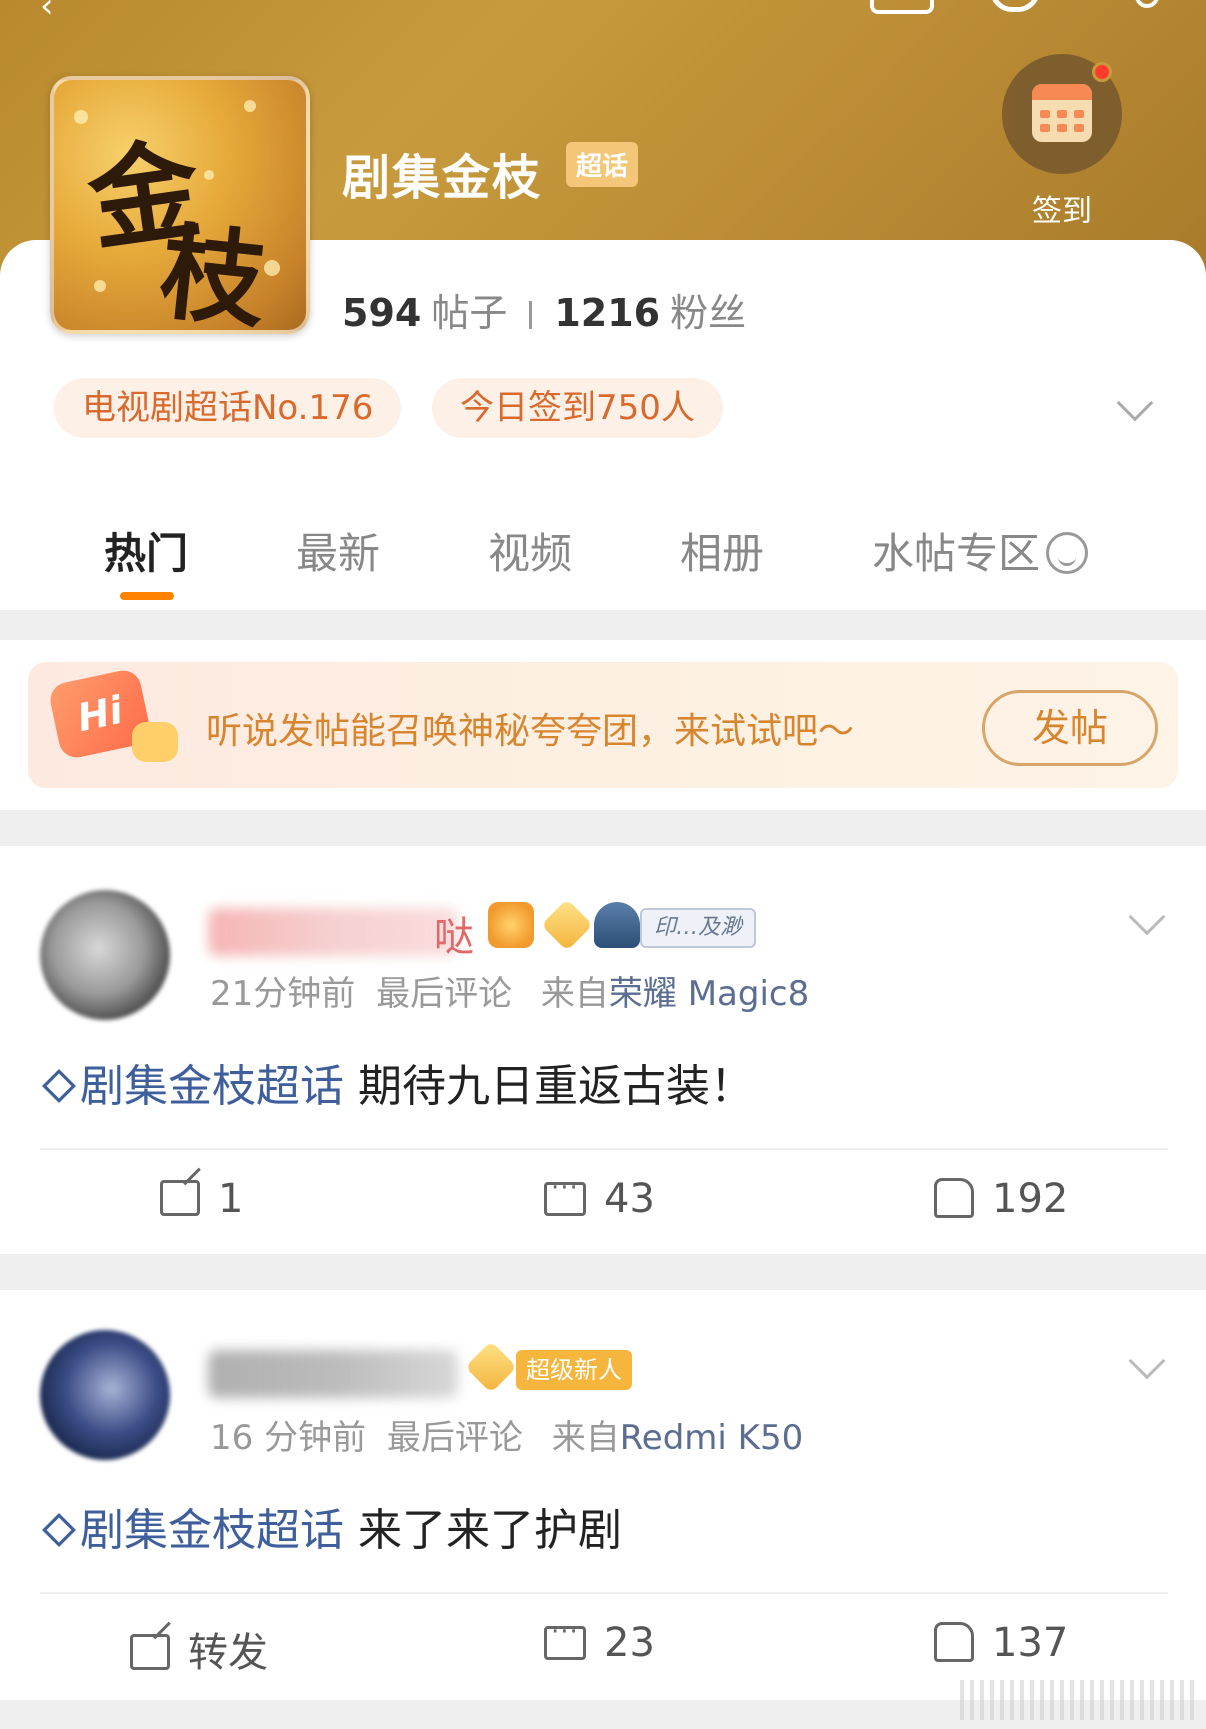 Image resolution: width=1206 pixels, height=1729 pixels. What do you see at coordinates (231, 1199) in the screenshot?
I see `repost-count: 1` at bounding box center [231, 1199].